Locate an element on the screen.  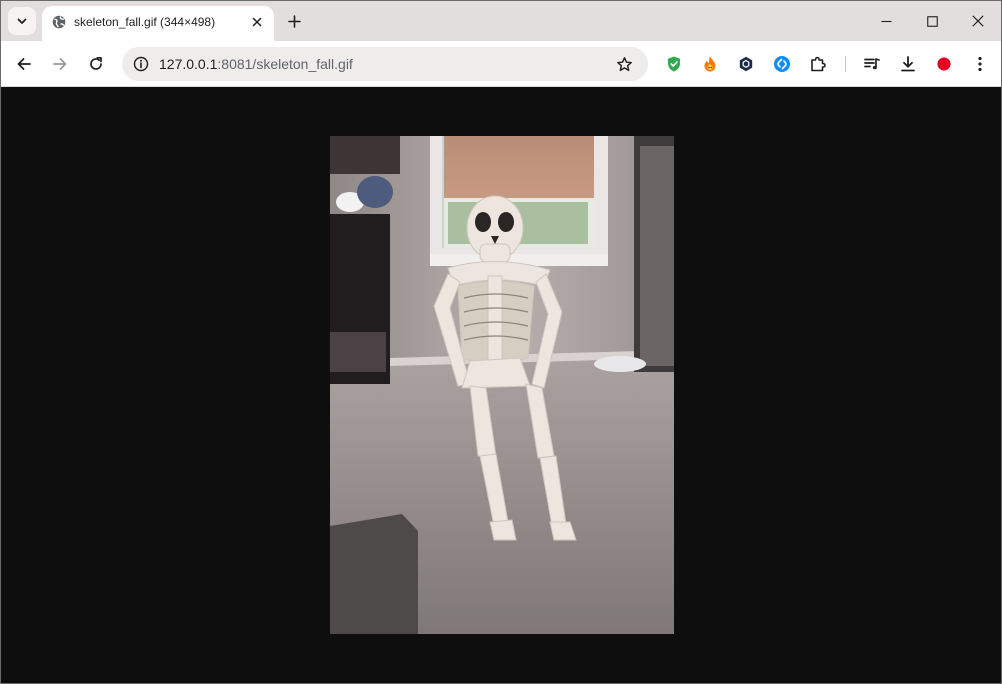
hexagon-extension-icon is located at coordinates (746, 64).